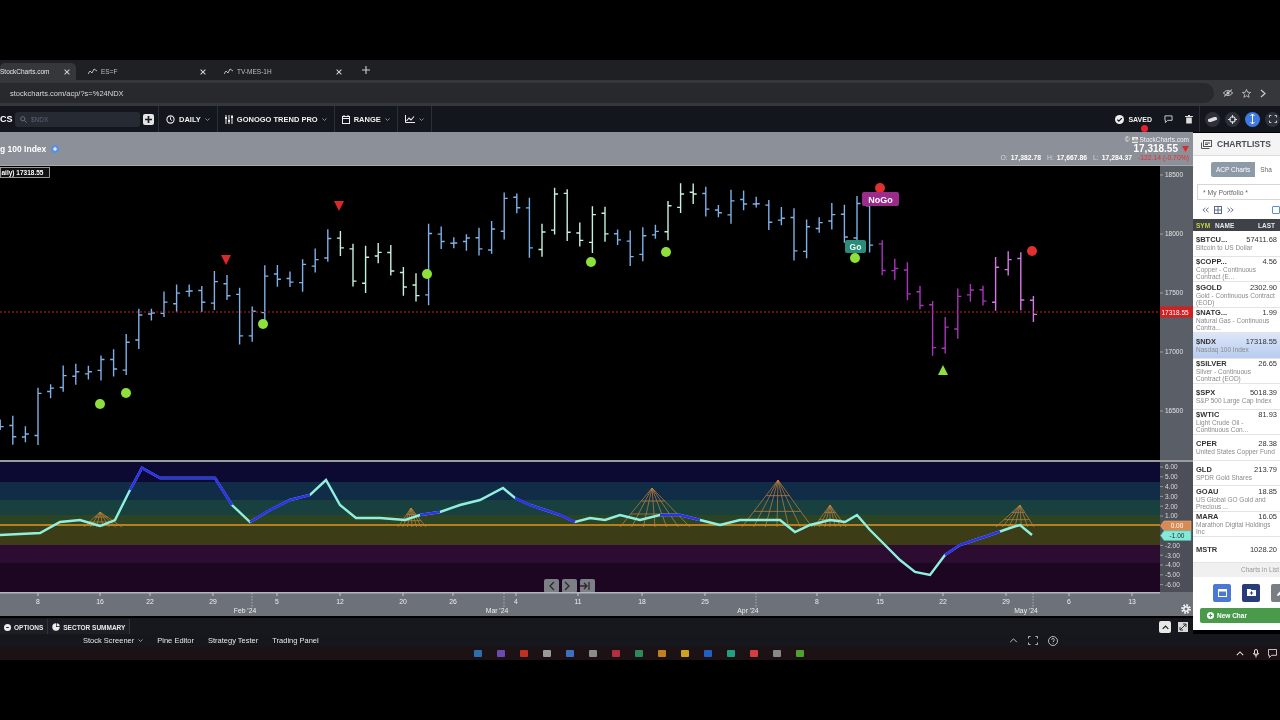 The height and width of the screenshot is (720, 1280). I want to click on expand-button, so click(1183, 627).